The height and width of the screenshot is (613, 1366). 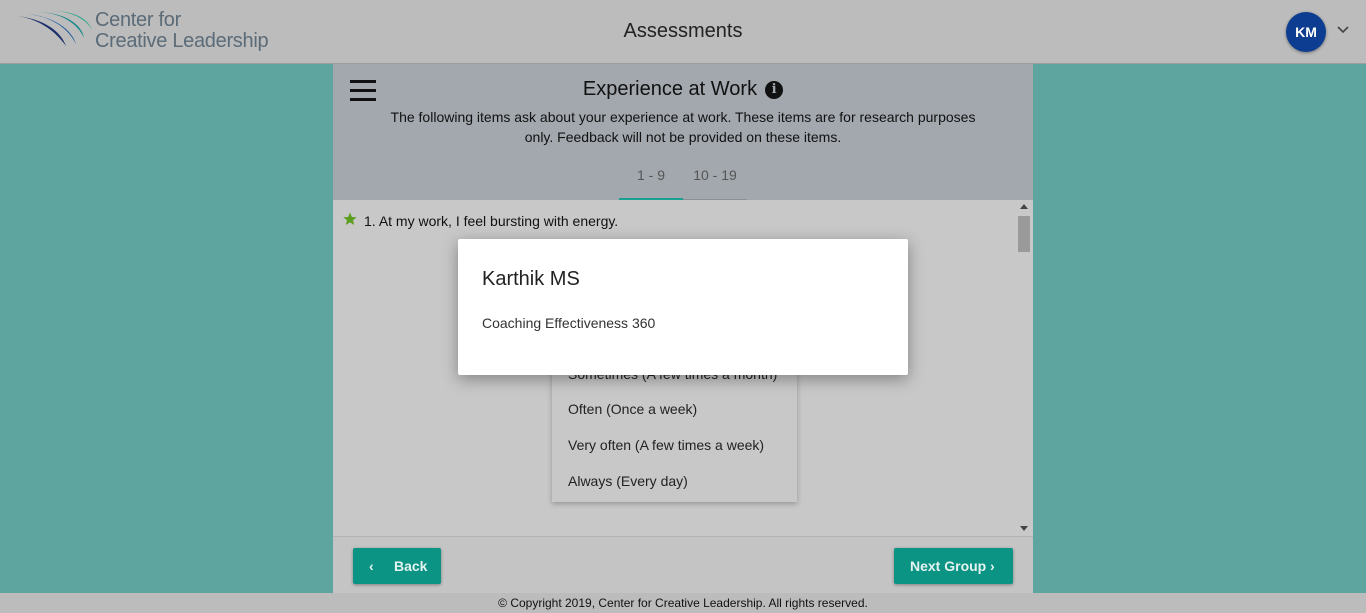 I want to click on back-button: ‹ Back, so click(x=397, y=566).